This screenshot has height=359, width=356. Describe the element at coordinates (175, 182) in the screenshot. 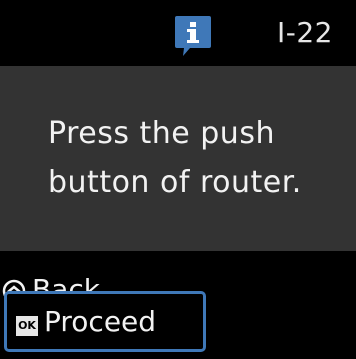

I see `message-line-2: button of router.` at that location.